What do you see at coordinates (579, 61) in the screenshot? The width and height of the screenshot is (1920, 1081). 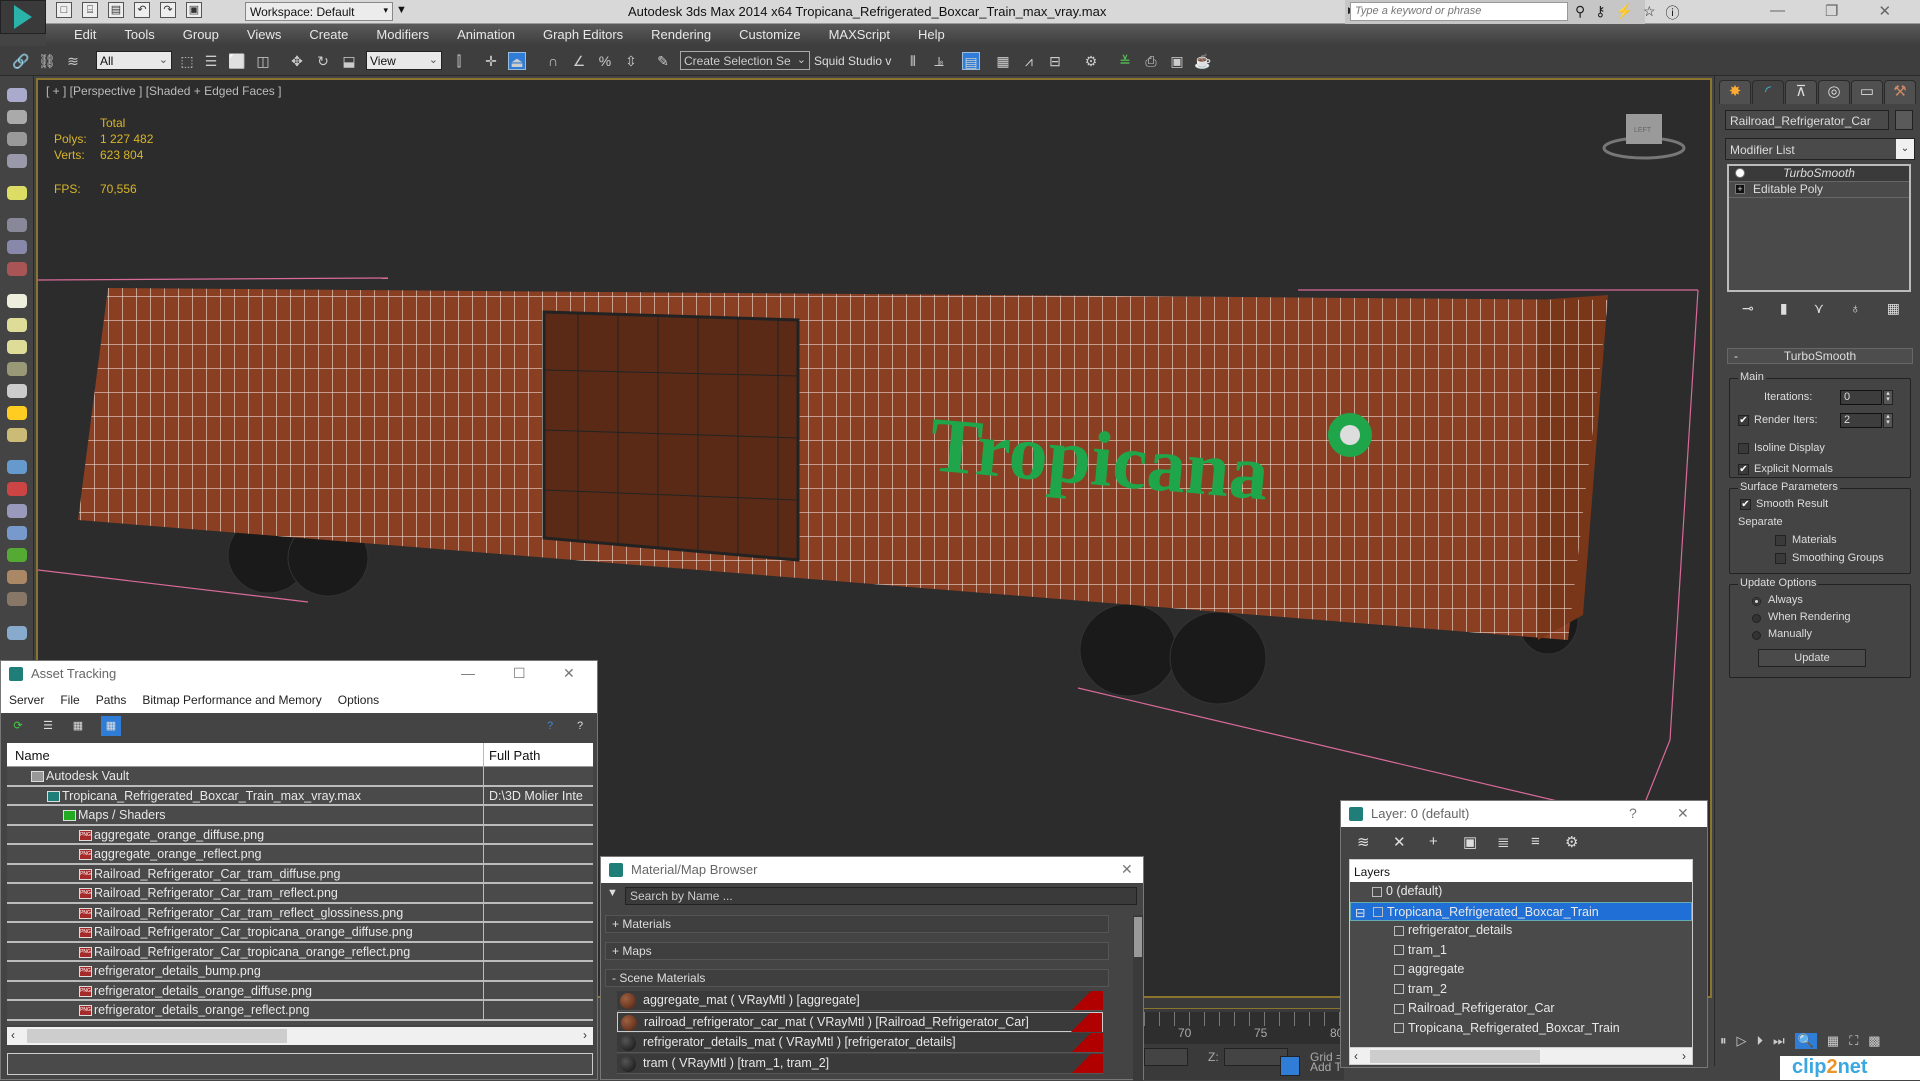 I see `angle-snap-icon: ∠` at bounding box center [579, 61].